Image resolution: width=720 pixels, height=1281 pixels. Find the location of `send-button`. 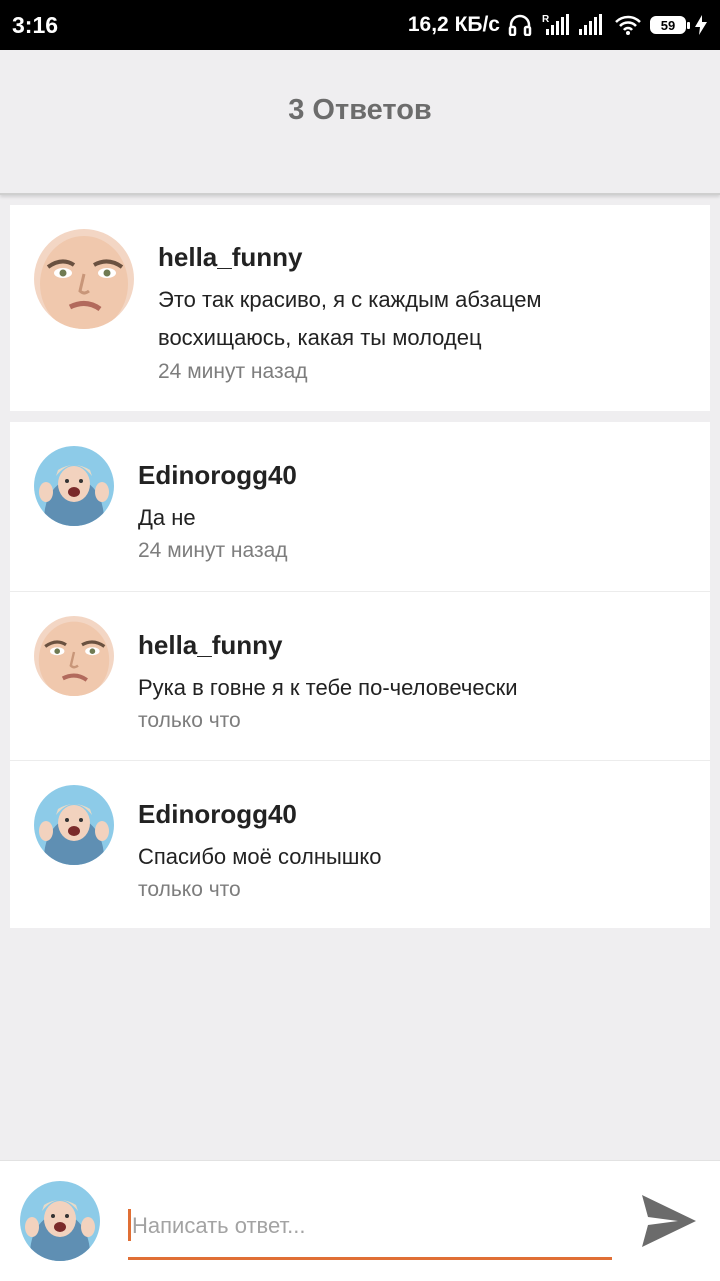

send-button is located at coordinates (669, 1221).